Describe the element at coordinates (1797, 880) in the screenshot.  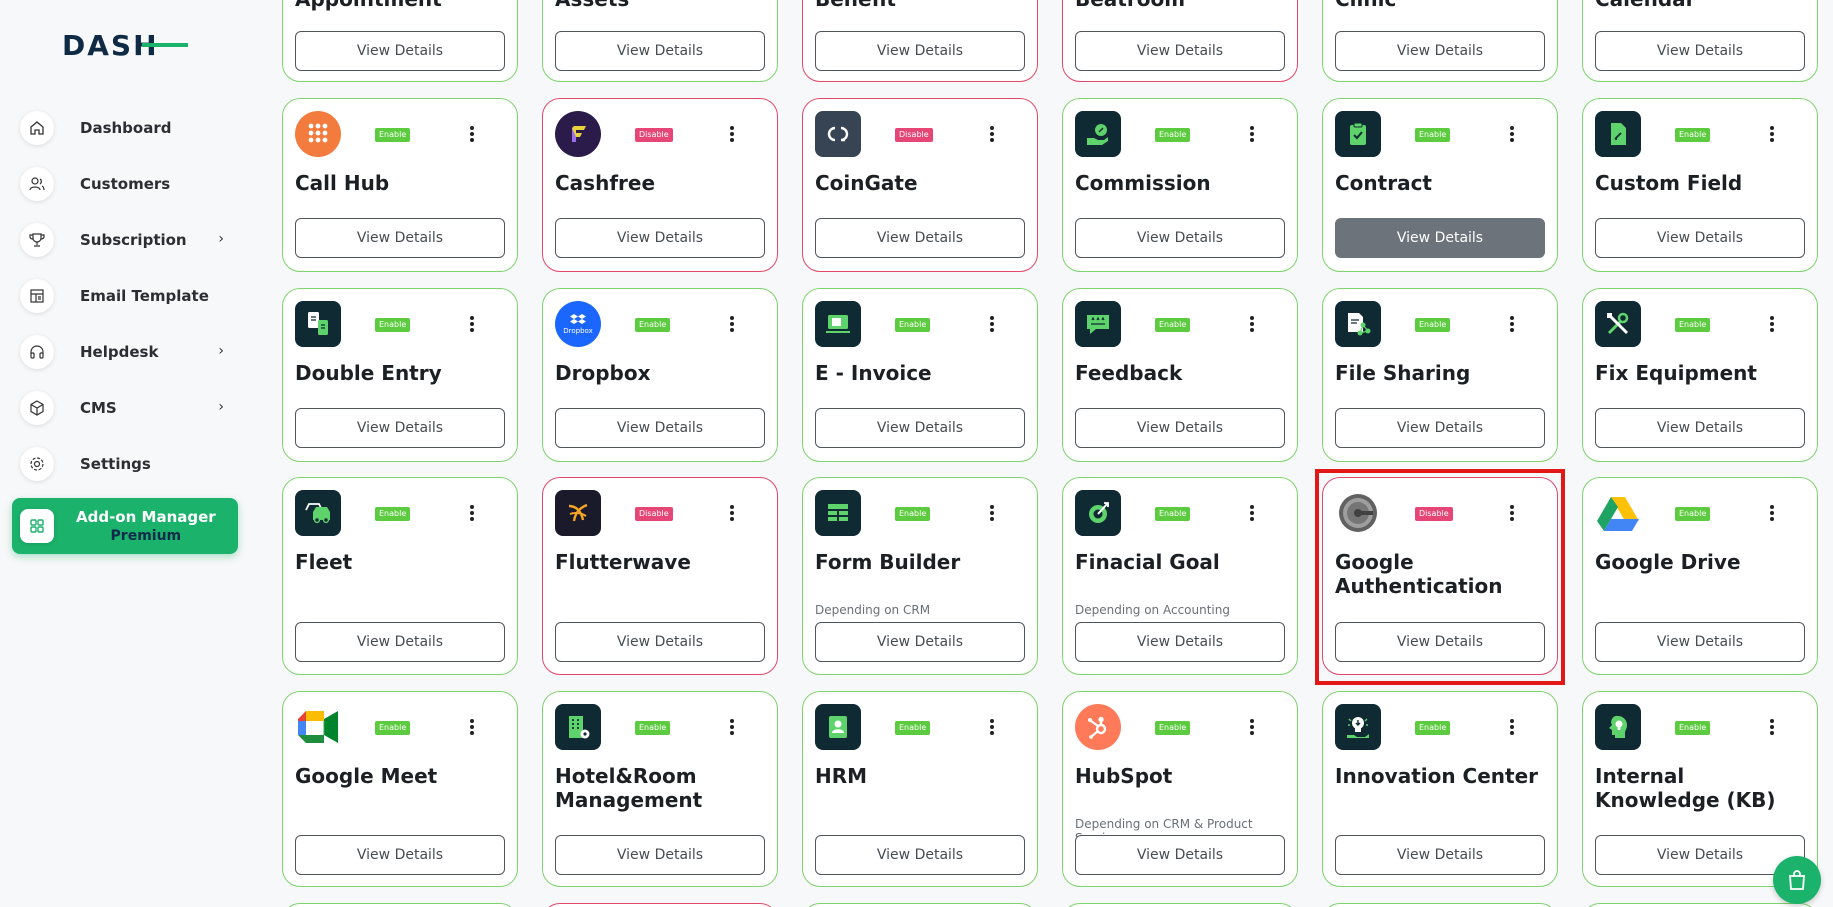
I see `shopping-bag-button` at that location.